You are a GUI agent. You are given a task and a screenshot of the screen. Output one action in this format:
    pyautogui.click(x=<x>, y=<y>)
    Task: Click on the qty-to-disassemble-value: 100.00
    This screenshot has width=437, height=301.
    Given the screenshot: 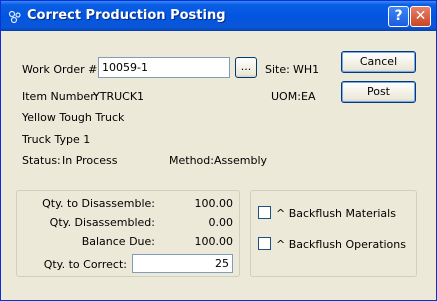 What is the action you would take?
    pyautogui.click(x=214, y=203)
    